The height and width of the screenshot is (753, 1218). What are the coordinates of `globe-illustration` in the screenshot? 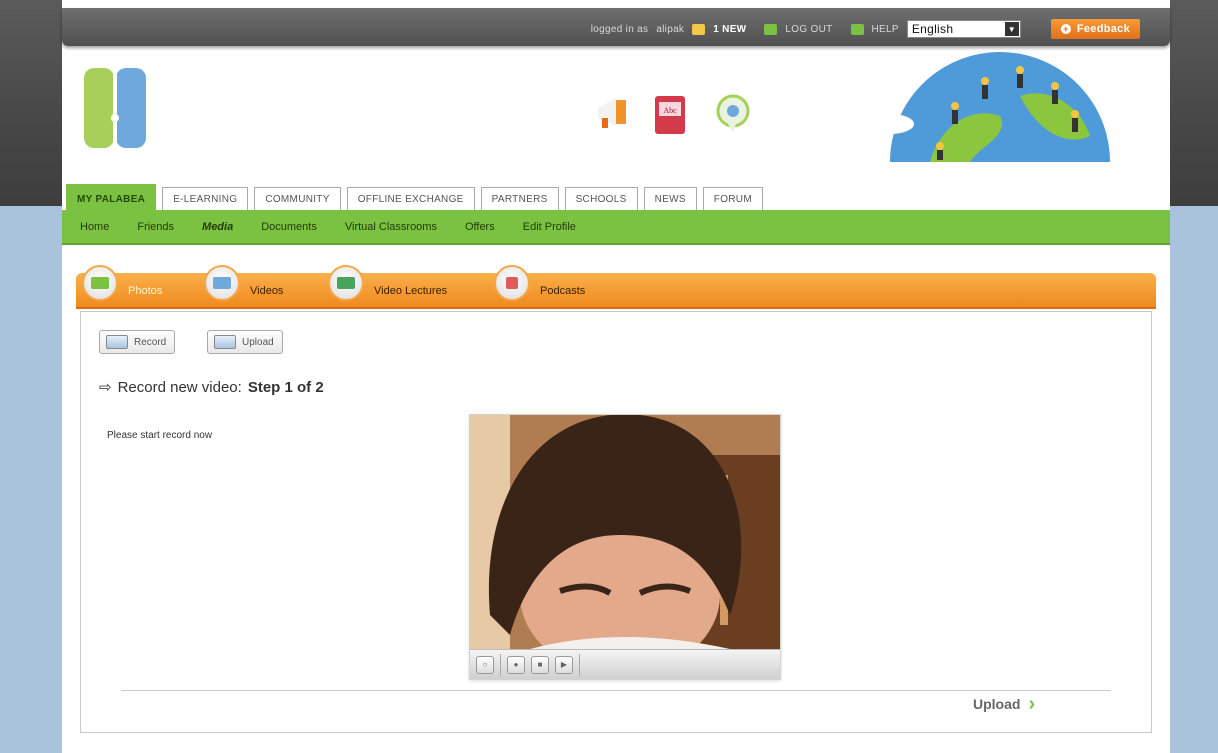 It's located at (1014, 107).